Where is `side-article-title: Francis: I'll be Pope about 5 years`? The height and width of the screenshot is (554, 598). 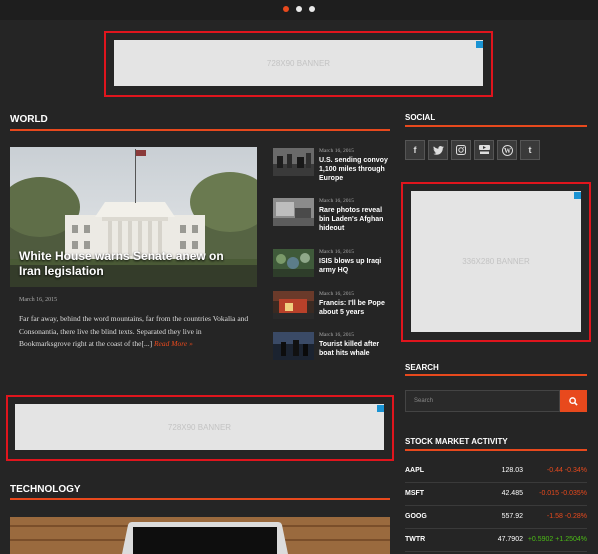 side-article-title: Francis: I'll be Pope about 5 years is located at coordinates (354, 308).